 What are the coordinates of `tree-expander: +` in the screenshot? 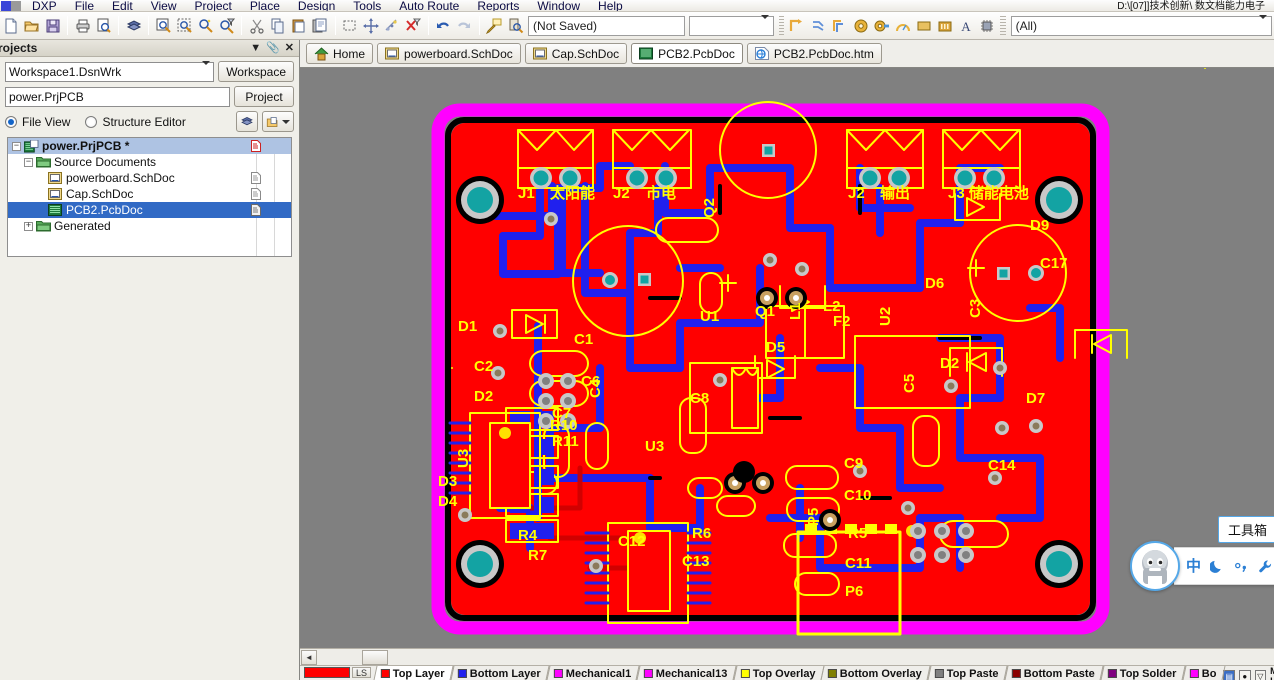 It's located at (28, 226).